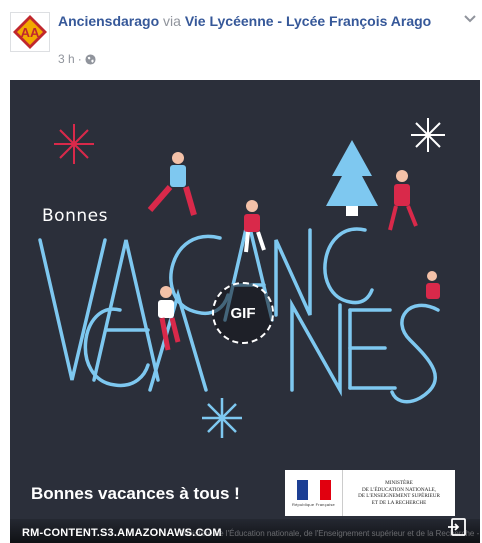 The height and width of the screenshot is (543, 482). What do you see at coordinates (122, 533) in the screenshot?
I see `source-domain: RM-CONTENT.S3.AMAZONAWS.COM` at bounding box center [122, 533].